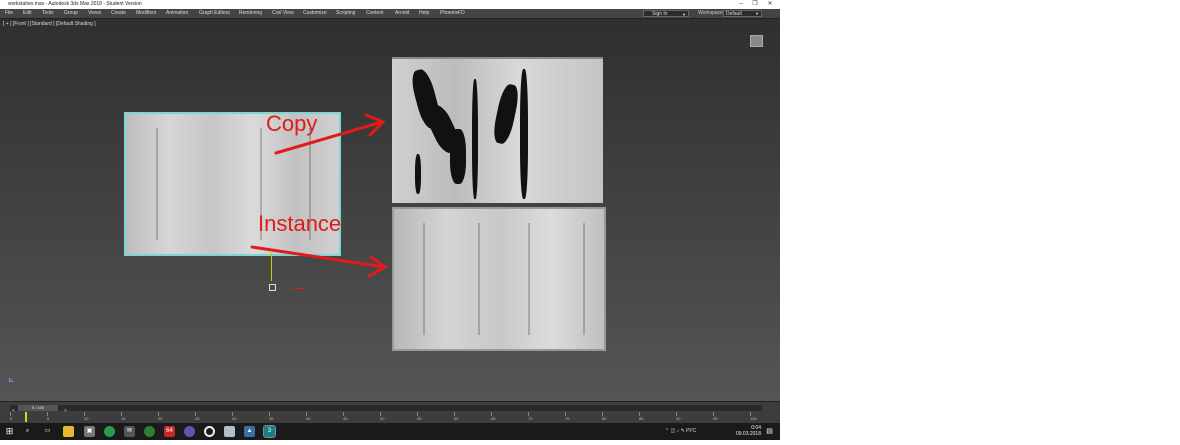  I want to click on menu-content: Content, so click(375, 13).